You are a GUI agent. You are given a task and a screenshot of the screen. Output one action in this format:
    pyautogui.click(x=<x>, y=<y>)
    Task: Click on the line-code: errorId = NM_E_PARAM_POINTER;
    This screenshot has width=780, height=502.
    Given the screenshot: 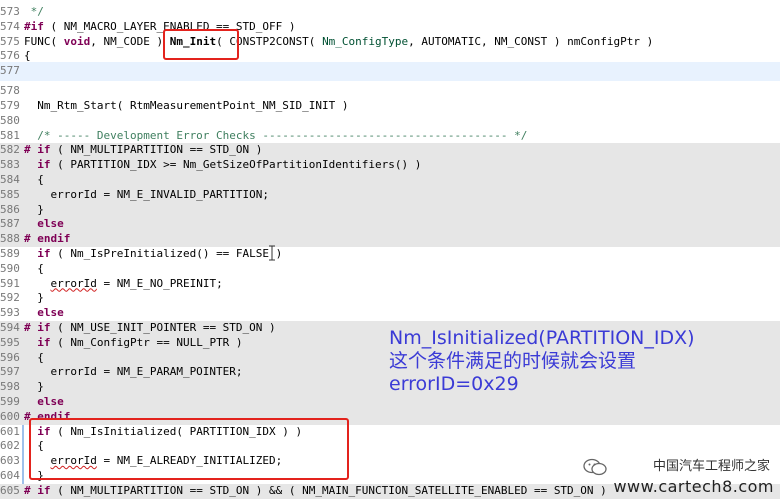 What is the action you would take?
    pyautogui.click(x=133, y=372)
    